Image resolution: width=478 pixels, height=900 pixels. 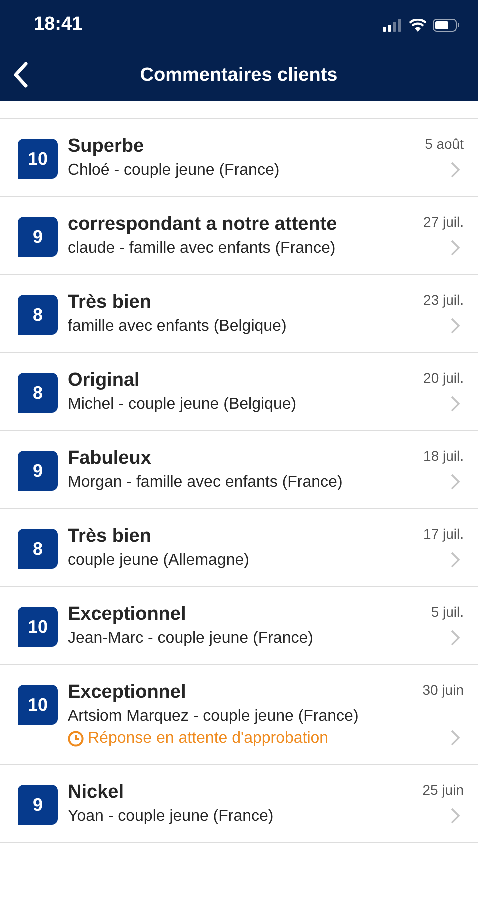 I want to click on reviewer-info: Chloé - couple jeune (France), so click(x=174, y=171).